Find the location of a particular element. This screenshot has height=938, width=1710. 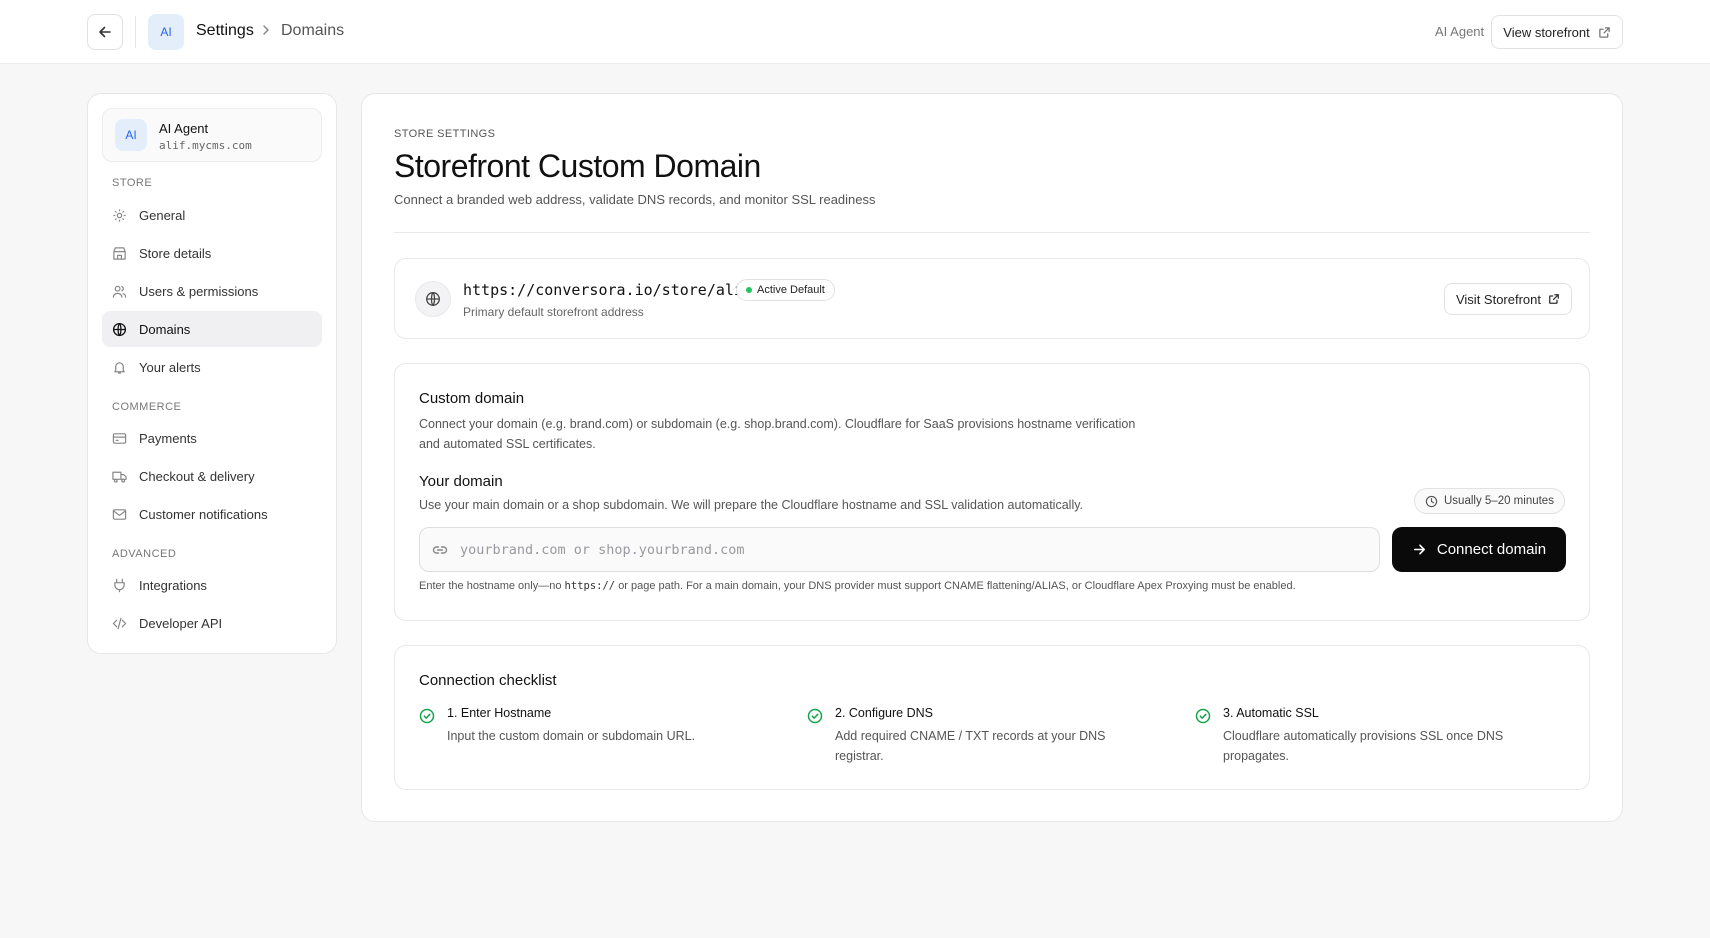

view-storefront-button: View storefront is located at coordinates (1557, 32).